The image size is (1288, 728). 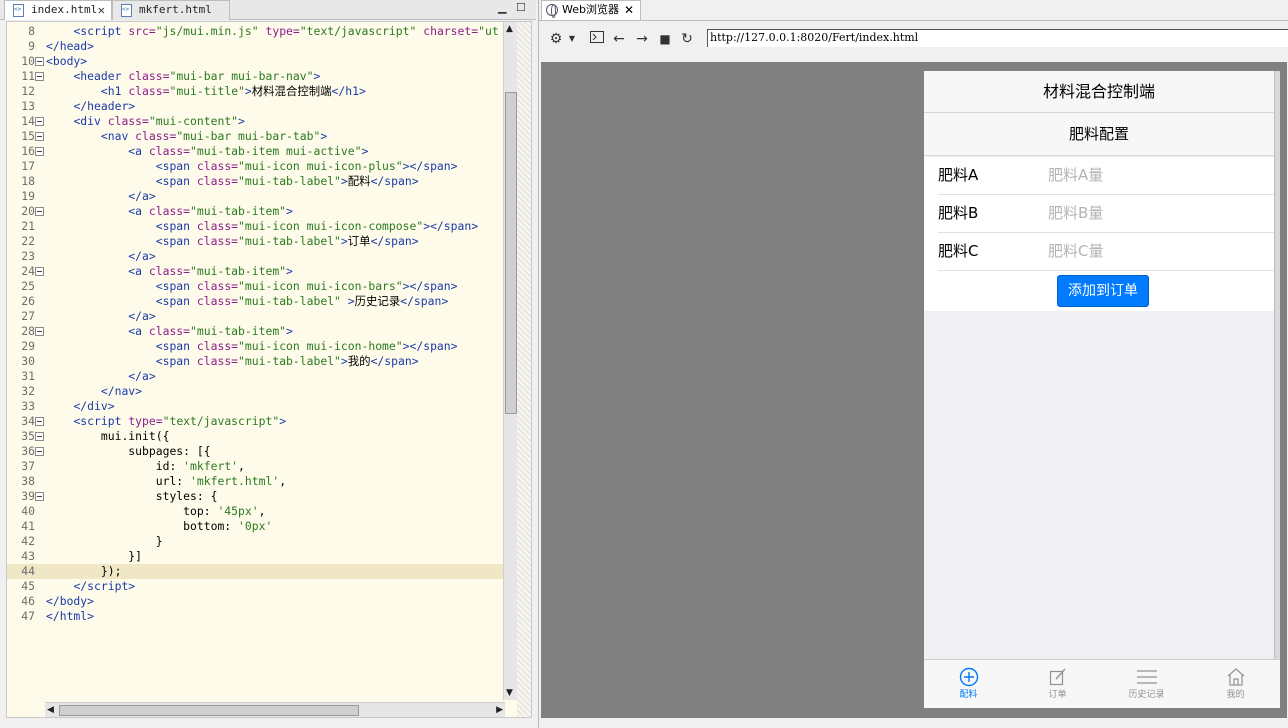 I want to click on code-line: 15 <nav class="mui-bar mui-bar-tab">, so click(x=255, y=136).